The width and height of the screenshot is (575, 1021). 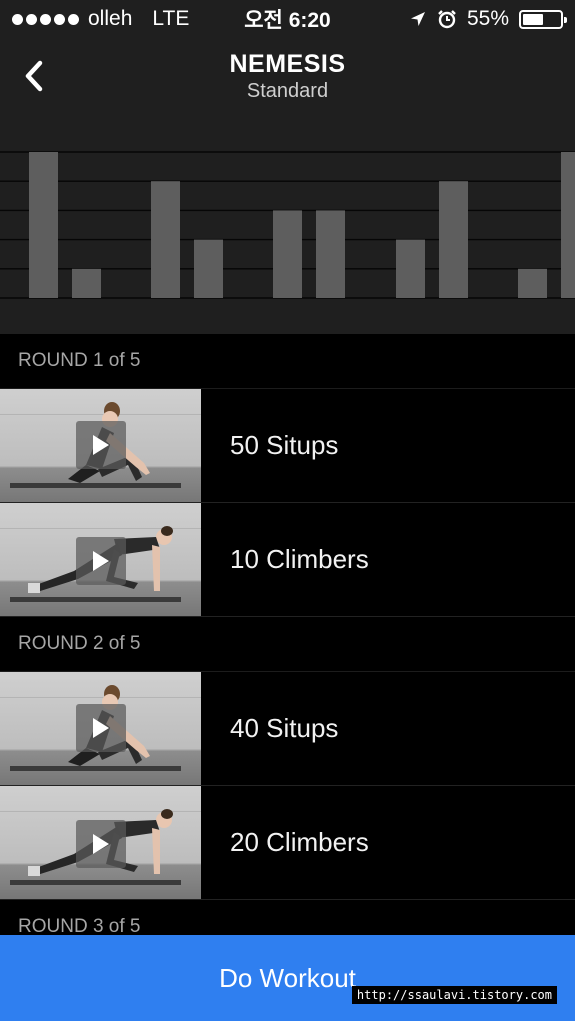 I want to click on intensity-chart-svg, so click(x=287, y=225).